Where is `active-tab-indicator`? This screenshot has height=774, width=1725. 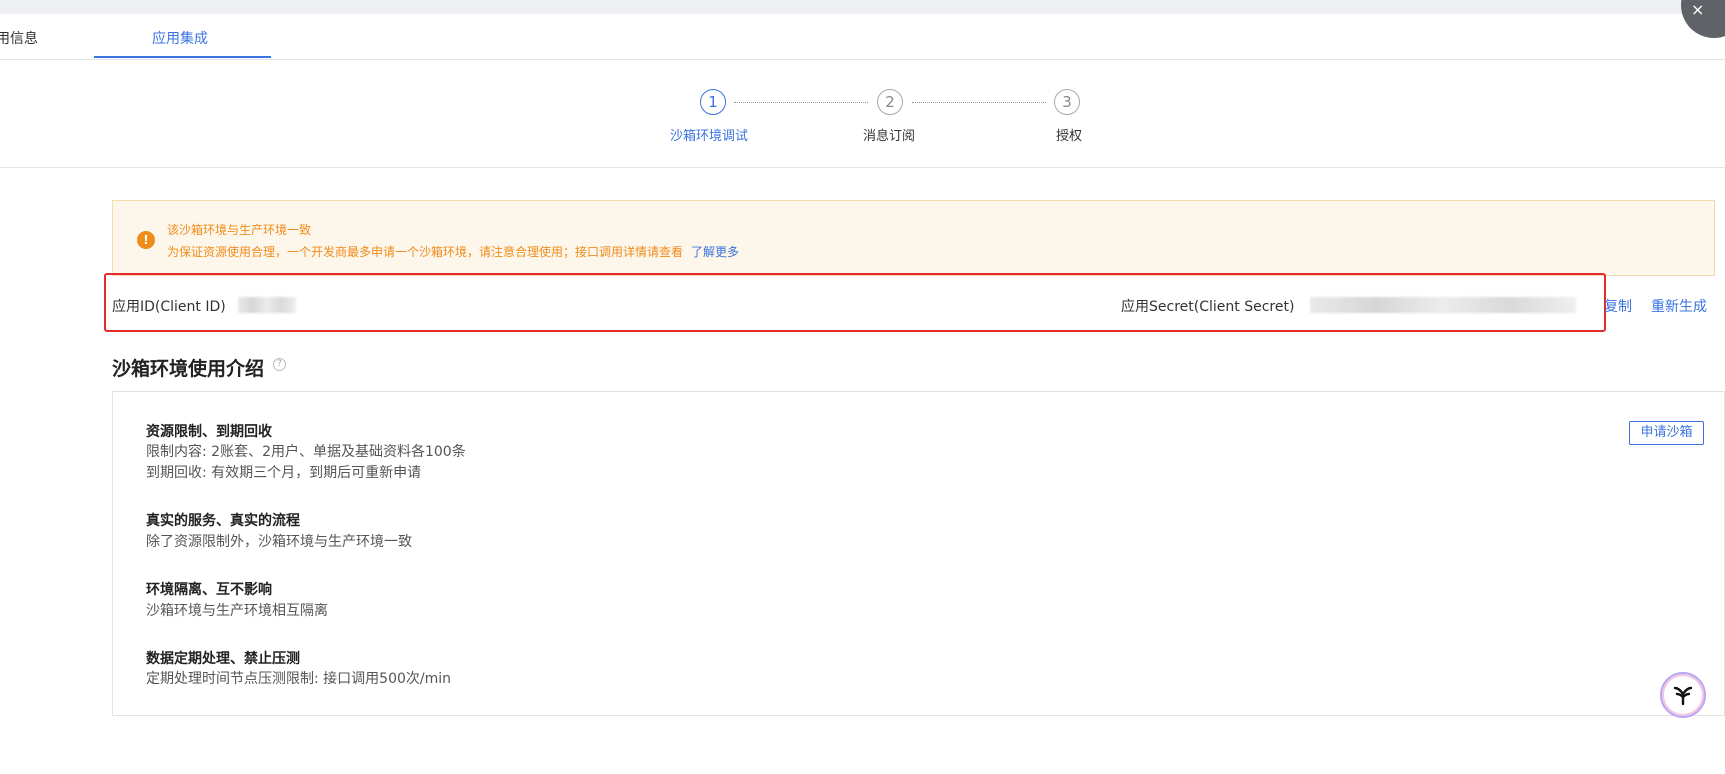 active-tab-indicator is located at coordinates (182, 57).